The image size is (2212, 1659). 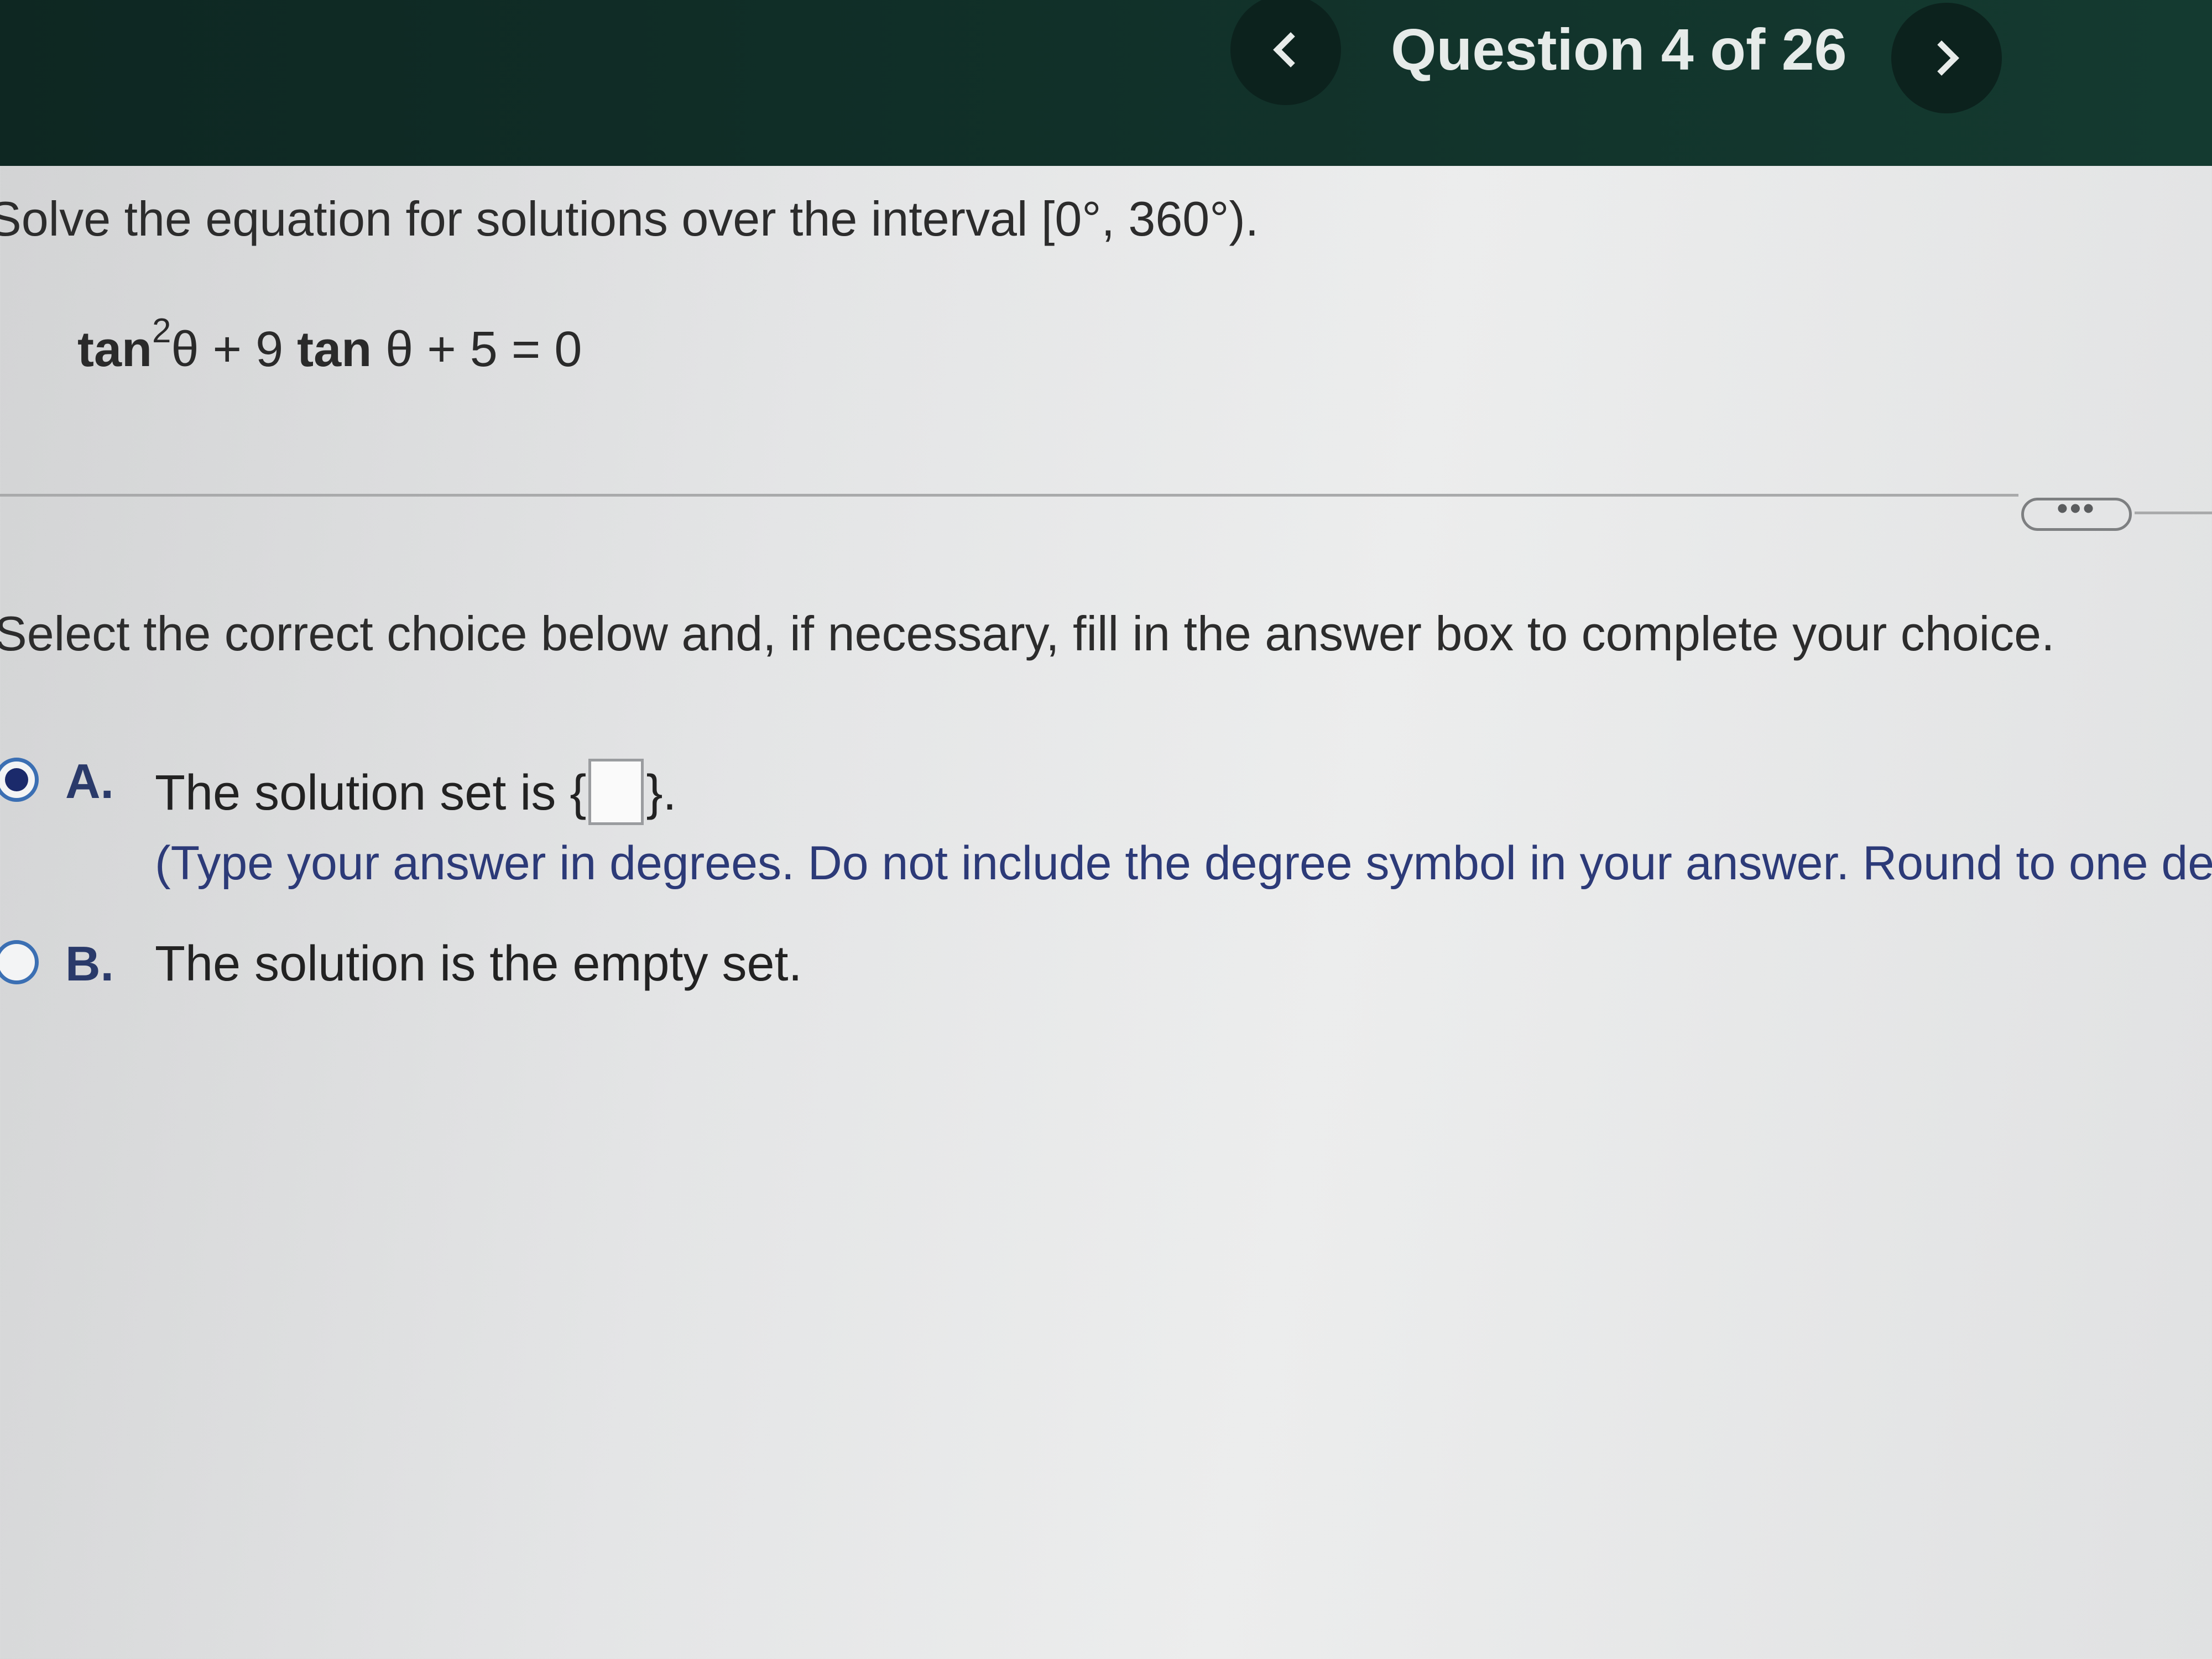 I want to click on question-counter: Question 4 of 26, so click(x=1619, y=50).